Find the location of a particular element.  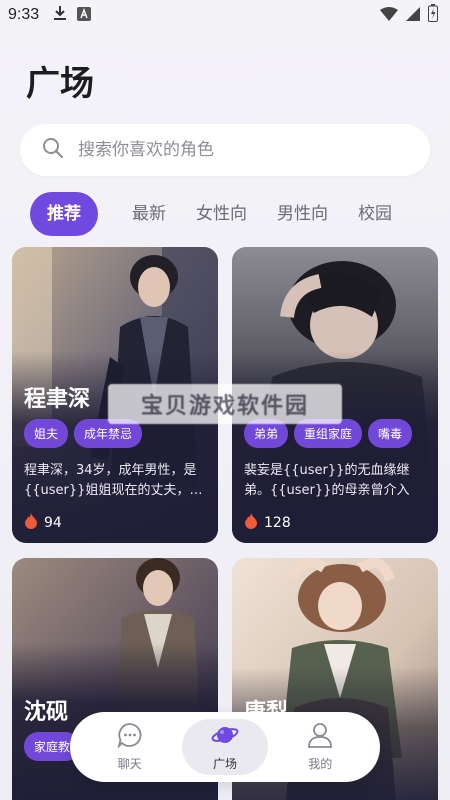

chat-icon is located at coordinates (129, 738).